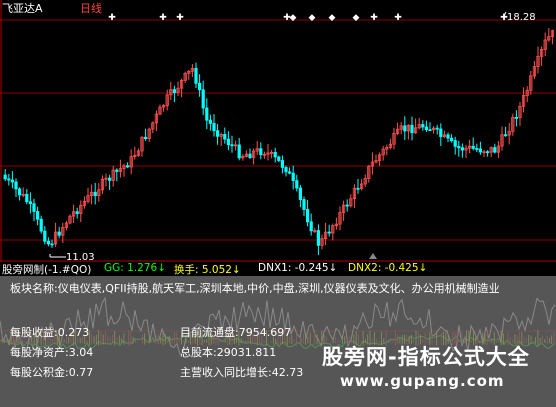 The image size is (556, 407). What do you see at coordinates (52, 372) in the screenshot?
I see `reserve-per-share-value: 每股公积金:0.77` at bounding box center [52, 372].